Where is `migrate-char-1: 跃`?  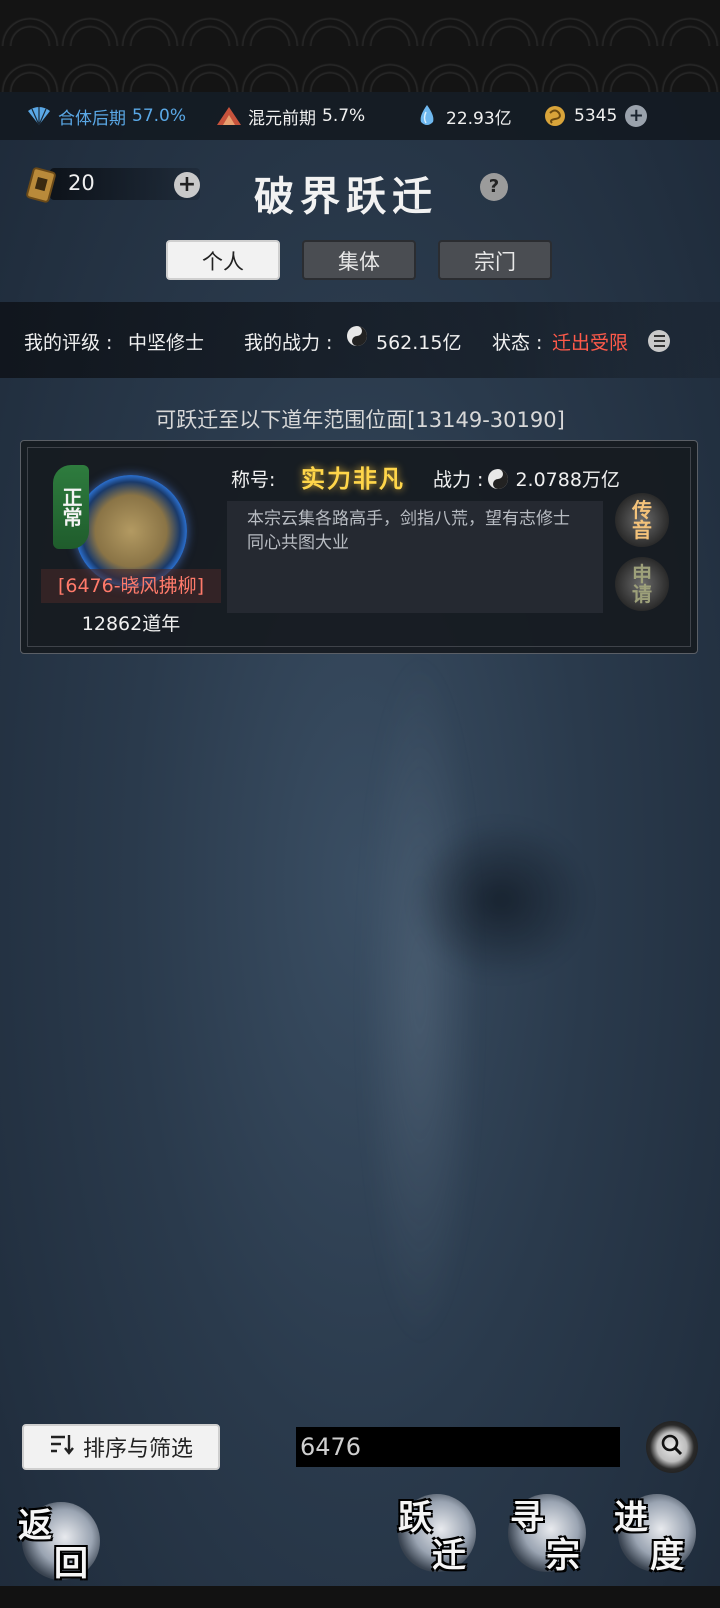 migrate-char-1: 跃 is located at coordinates (415, 1518).